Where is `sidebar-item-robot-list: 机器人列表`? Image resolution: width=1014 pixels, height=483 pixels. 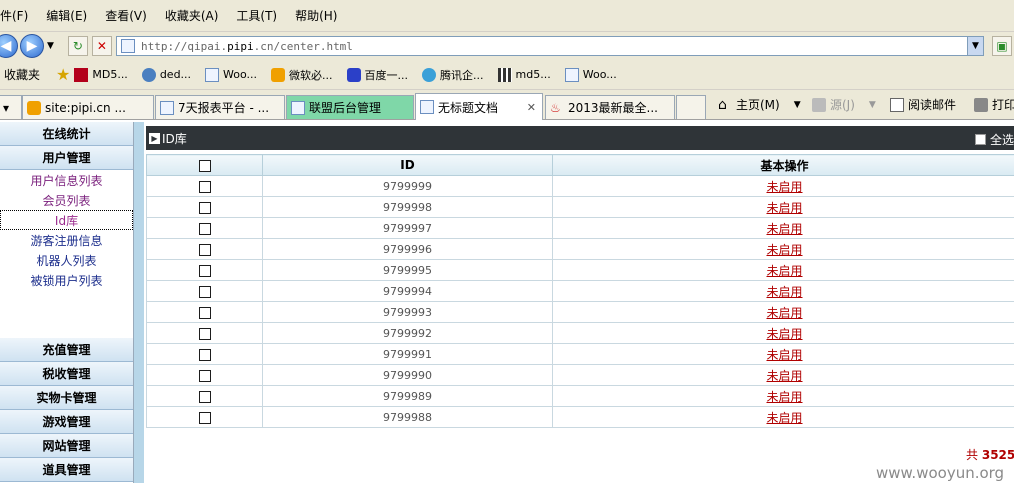 sidebar-item-robot-list: 机器人列表 is located at coordinates (66, 260).